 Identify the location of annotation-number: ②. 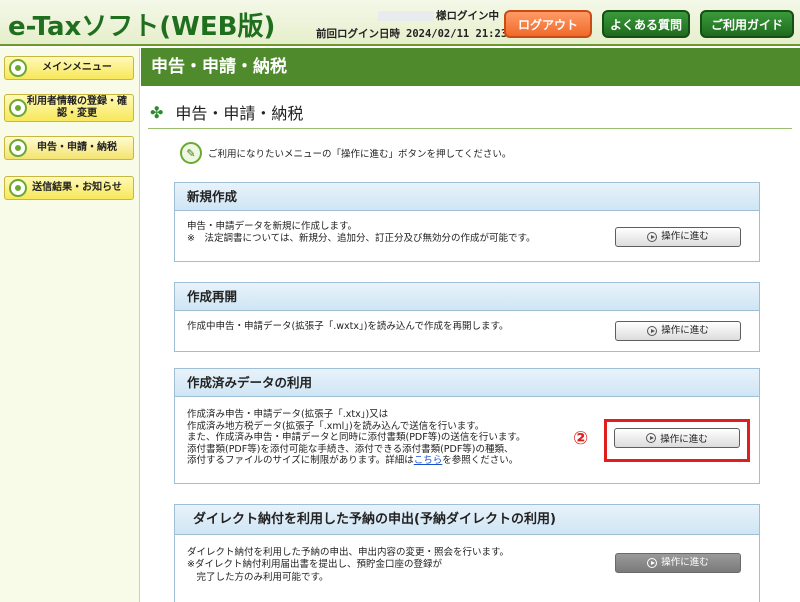
(581, 438).